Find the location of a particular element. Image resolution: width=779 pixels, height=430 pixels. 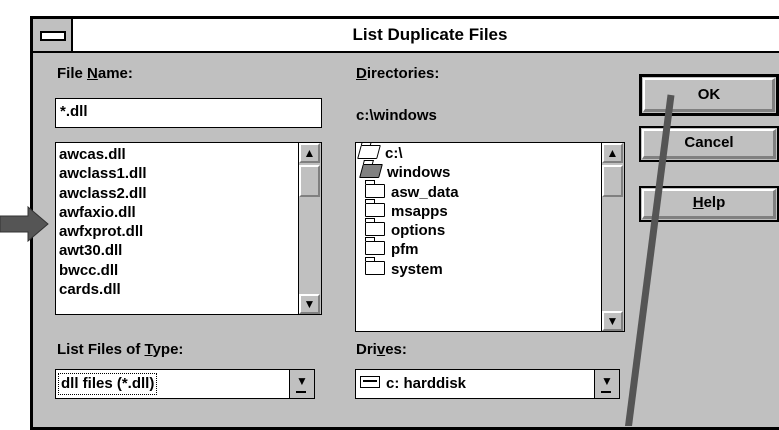

list-item: awfaxio.dll is located at coordinates (178, 212).